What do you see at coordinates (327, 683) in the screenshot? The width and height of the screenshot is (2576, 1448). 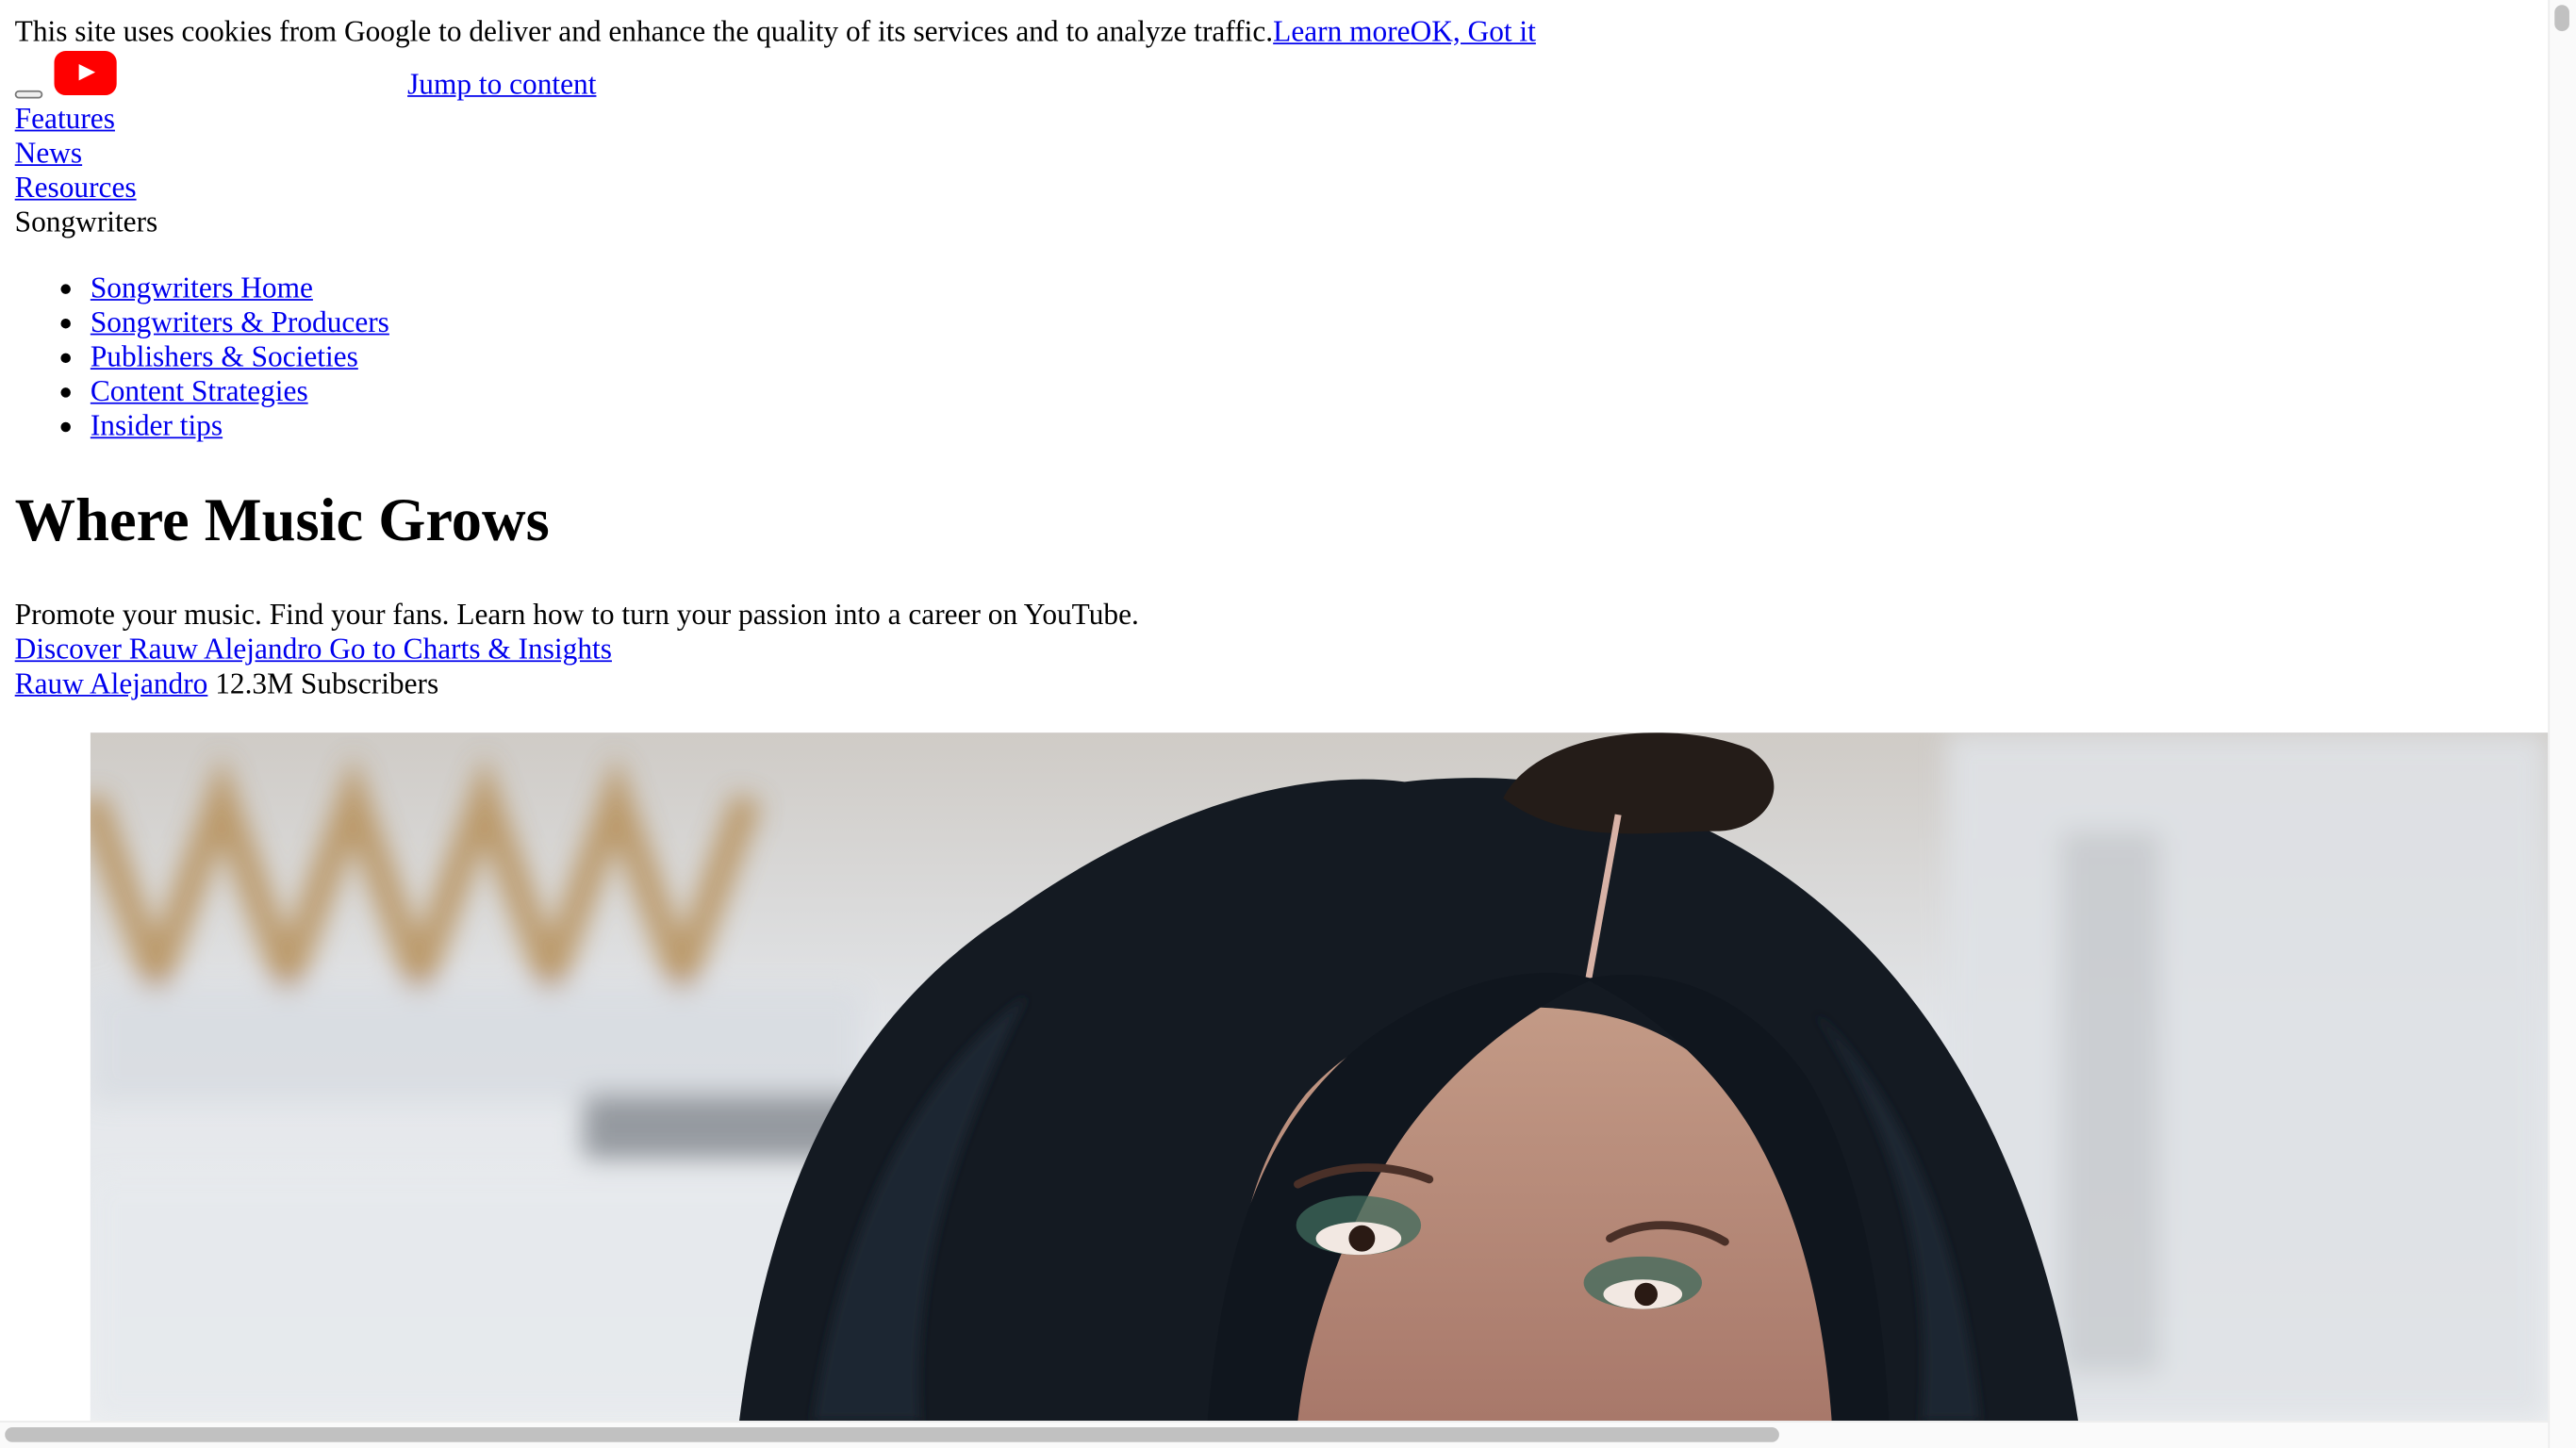 I see `subscriber-count: 12.3M Subscribers` at bounding box center [327, 683].